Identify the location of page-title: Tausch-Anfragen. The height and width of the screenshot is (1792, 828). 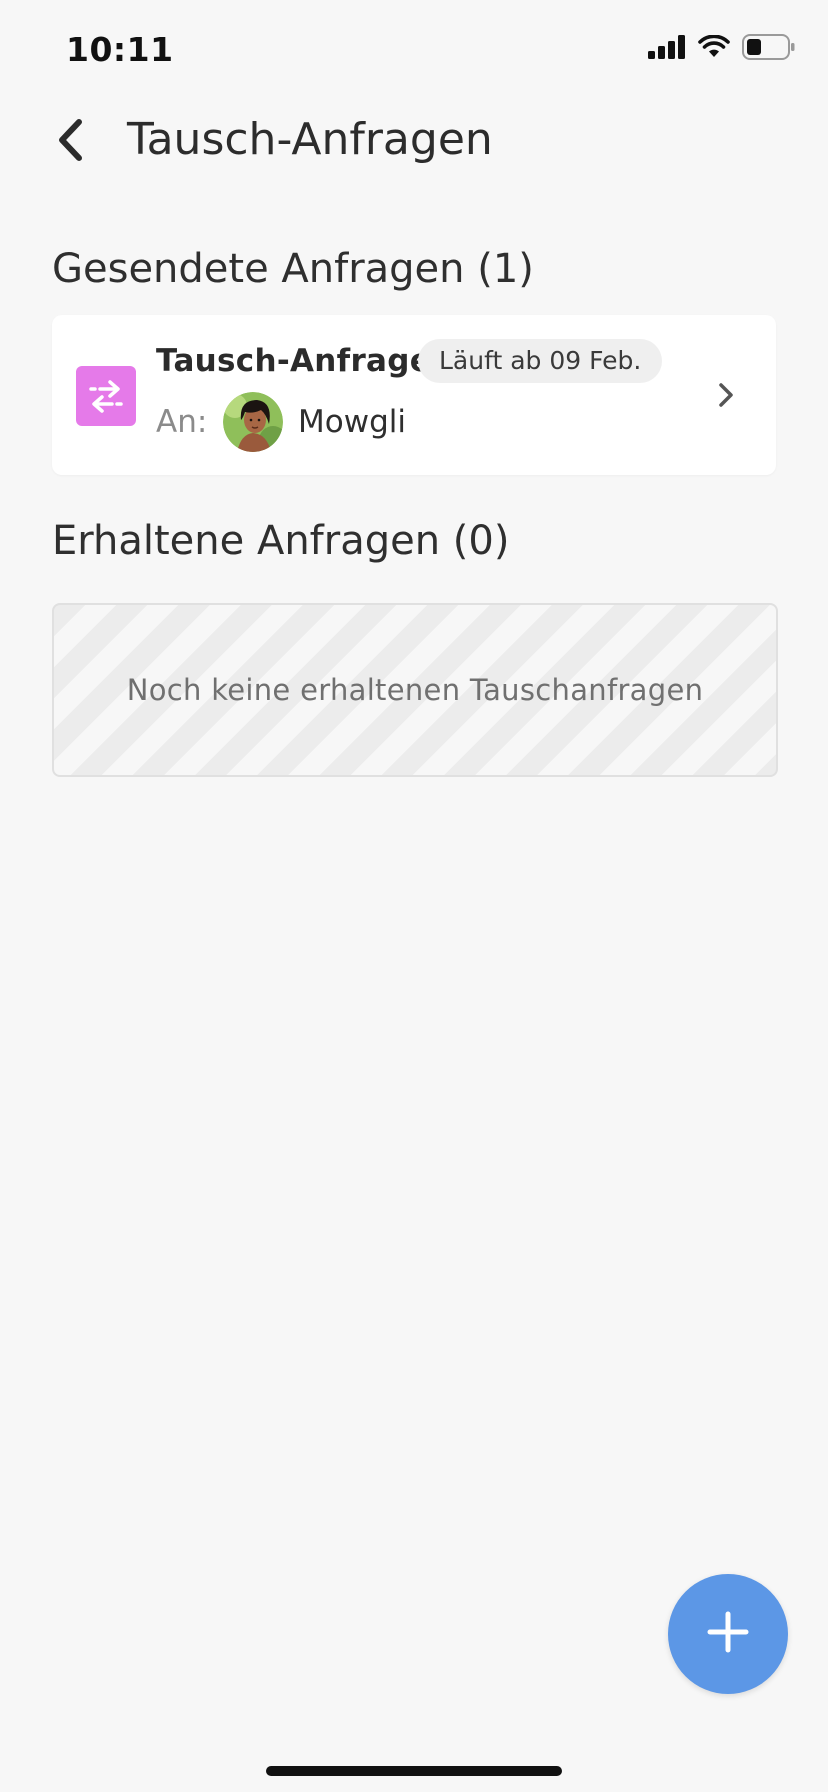
(310, 139).